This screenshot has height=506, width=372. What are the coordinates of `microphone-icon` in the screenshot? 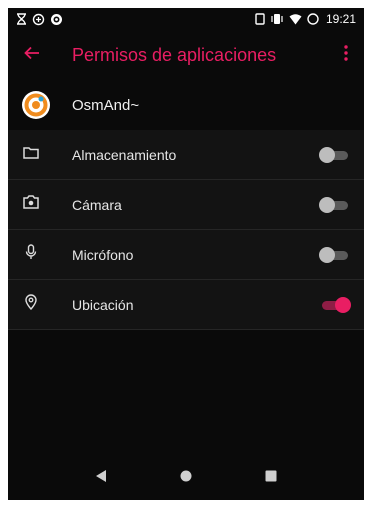 It's located at (31, 254).